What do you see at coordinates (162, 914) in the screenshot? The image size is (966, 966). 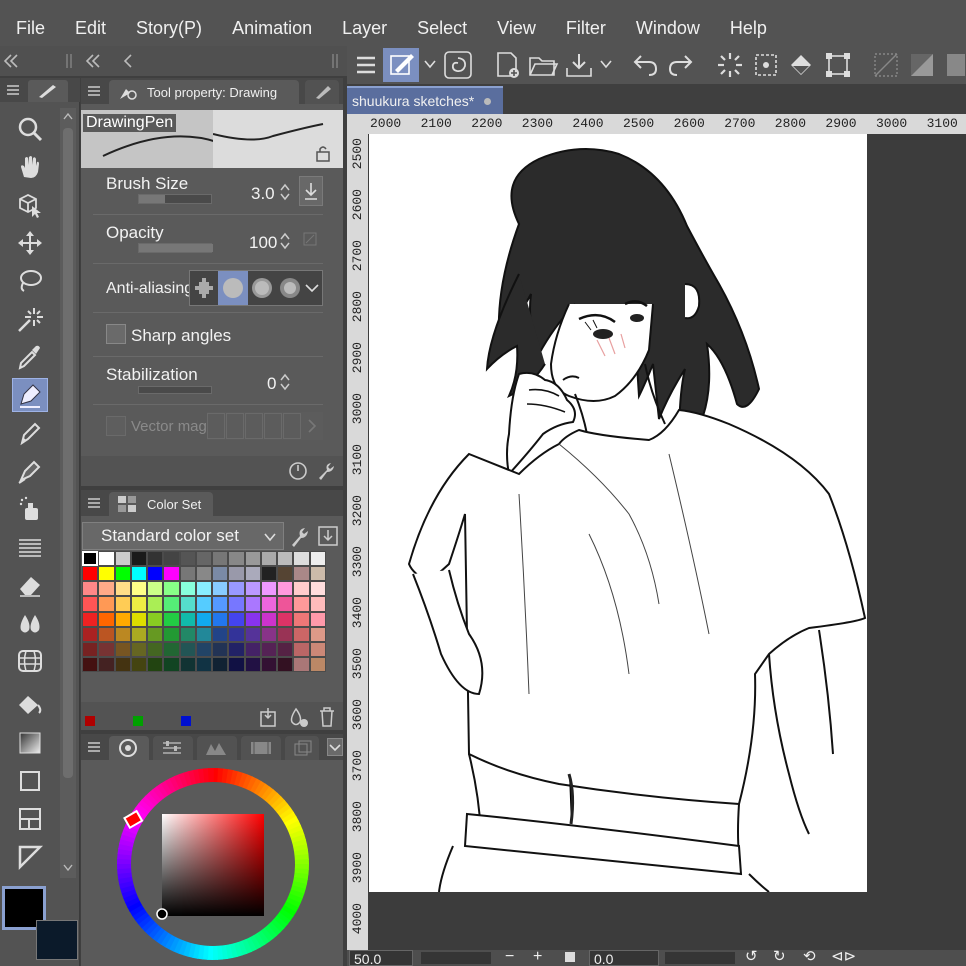 I see `sv-cursor` at bounding box center [162, 914].